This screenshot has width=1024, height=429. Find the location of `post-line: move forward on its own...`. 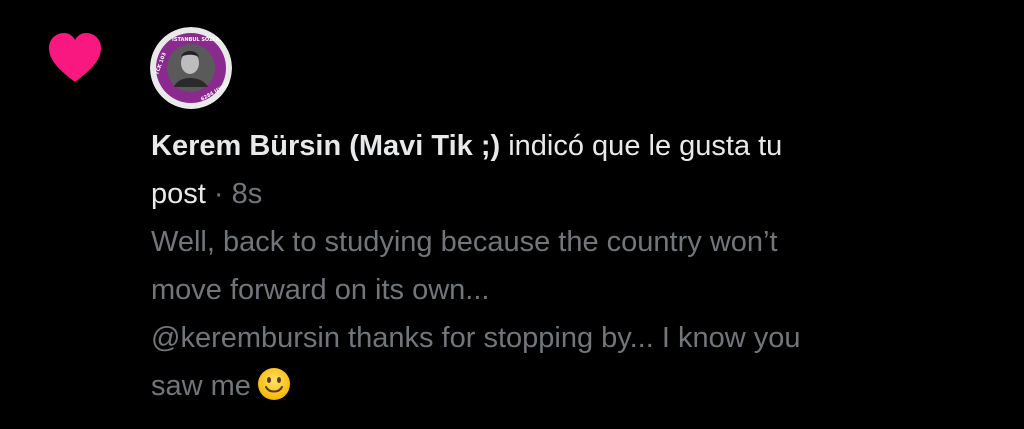

post-line: move forward on its own... is located at coordinates (320, 290).